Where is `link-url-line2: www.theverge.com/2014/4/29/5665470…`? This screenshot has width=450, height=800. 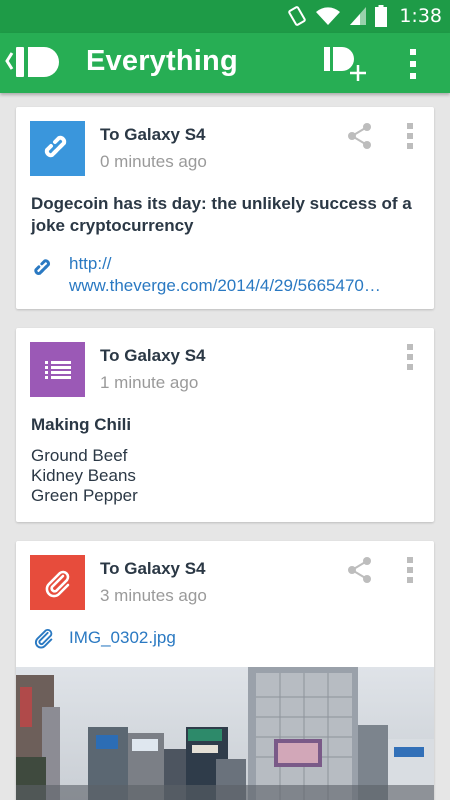 link-url-line2: www.theverge.com/2014/4/29/5665470… is located at coordinates (239, 286).